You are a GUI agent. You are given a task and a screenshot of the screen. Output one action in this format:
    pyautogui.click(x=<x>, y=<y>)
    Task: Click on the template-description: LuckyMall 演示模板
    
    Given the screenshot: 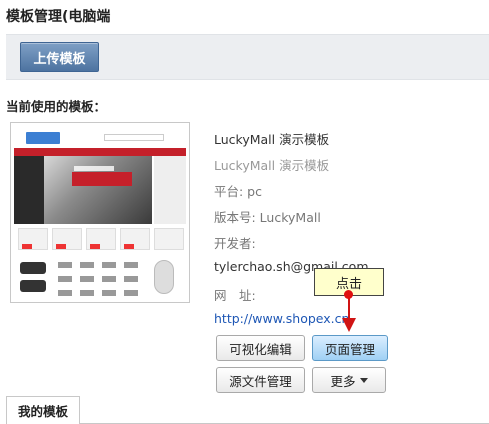 What is the action you would take?
    pyautogui.click(x=272, y=165)
    